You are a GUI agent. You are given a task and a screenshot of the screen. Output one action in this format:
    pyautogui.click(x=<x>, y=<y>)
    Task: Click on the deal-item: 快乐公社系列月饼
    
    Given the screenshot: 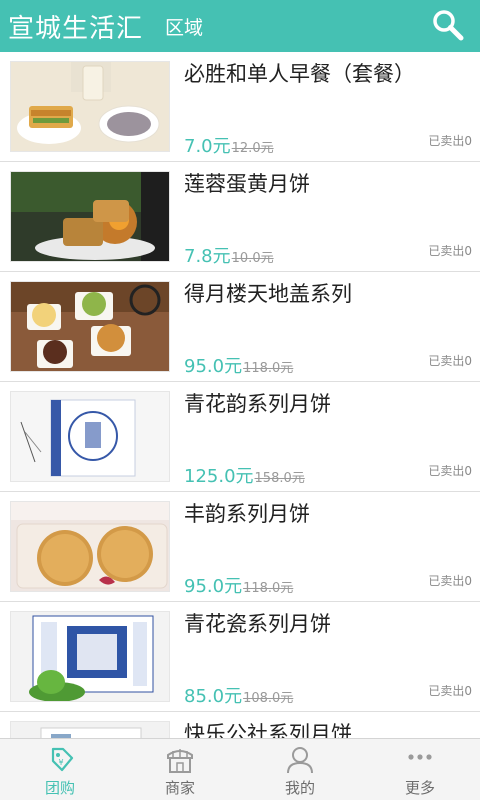 What is the action you would take?
    pyautogui.click(x=240, y=725)
    